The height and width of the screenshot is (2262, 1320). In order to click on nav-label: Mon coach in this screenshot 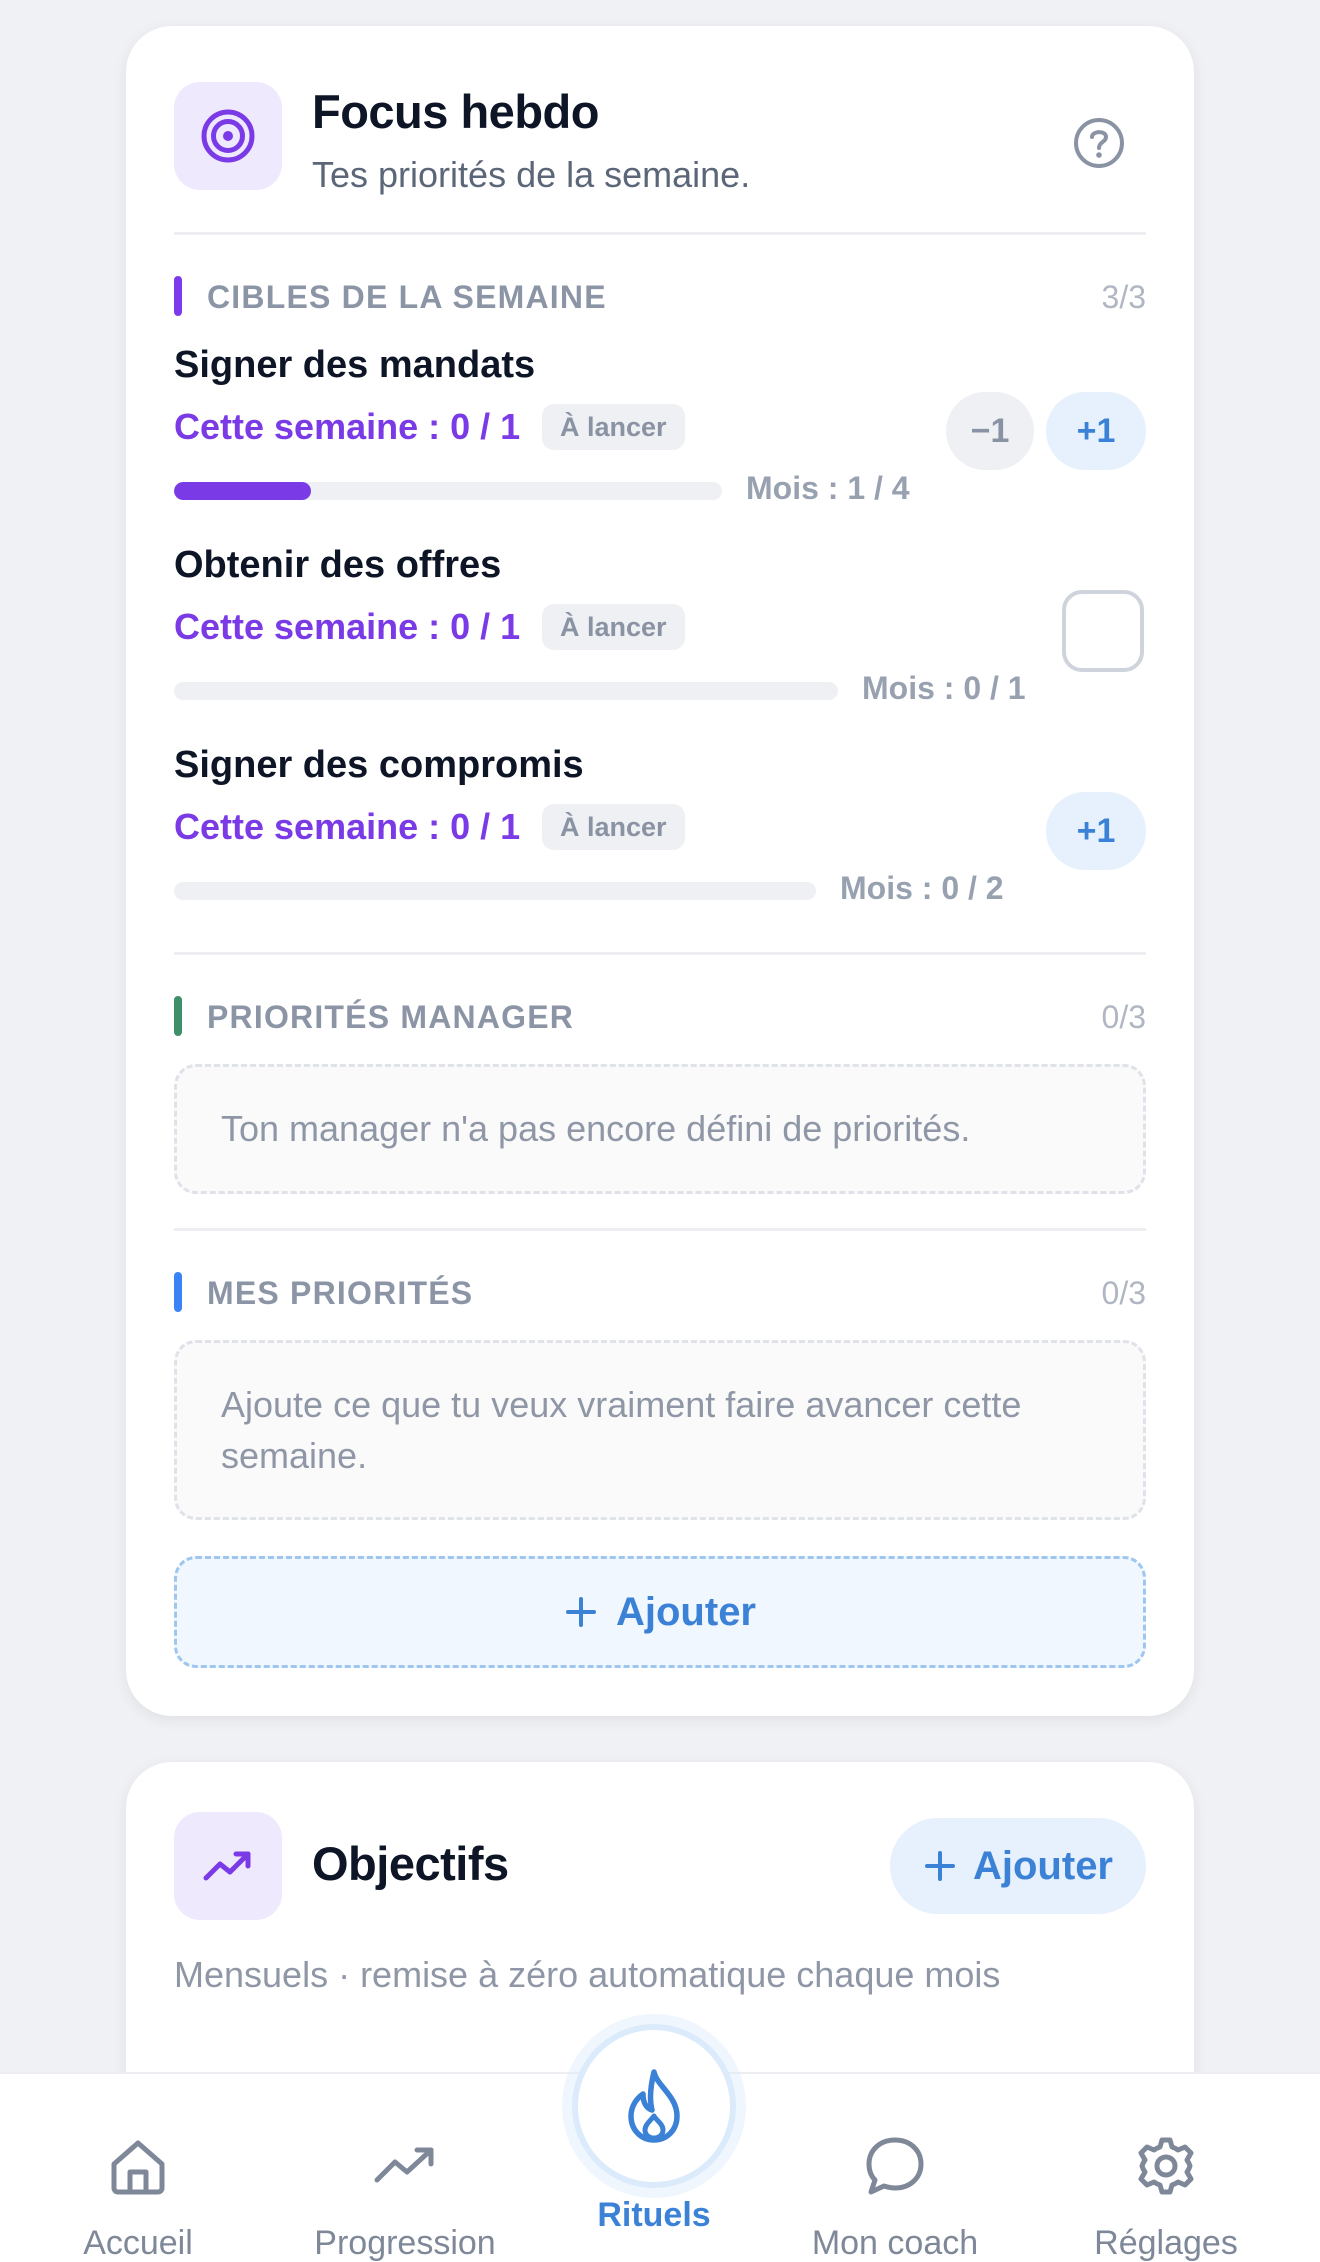, I will do `click(895, 2243)`.